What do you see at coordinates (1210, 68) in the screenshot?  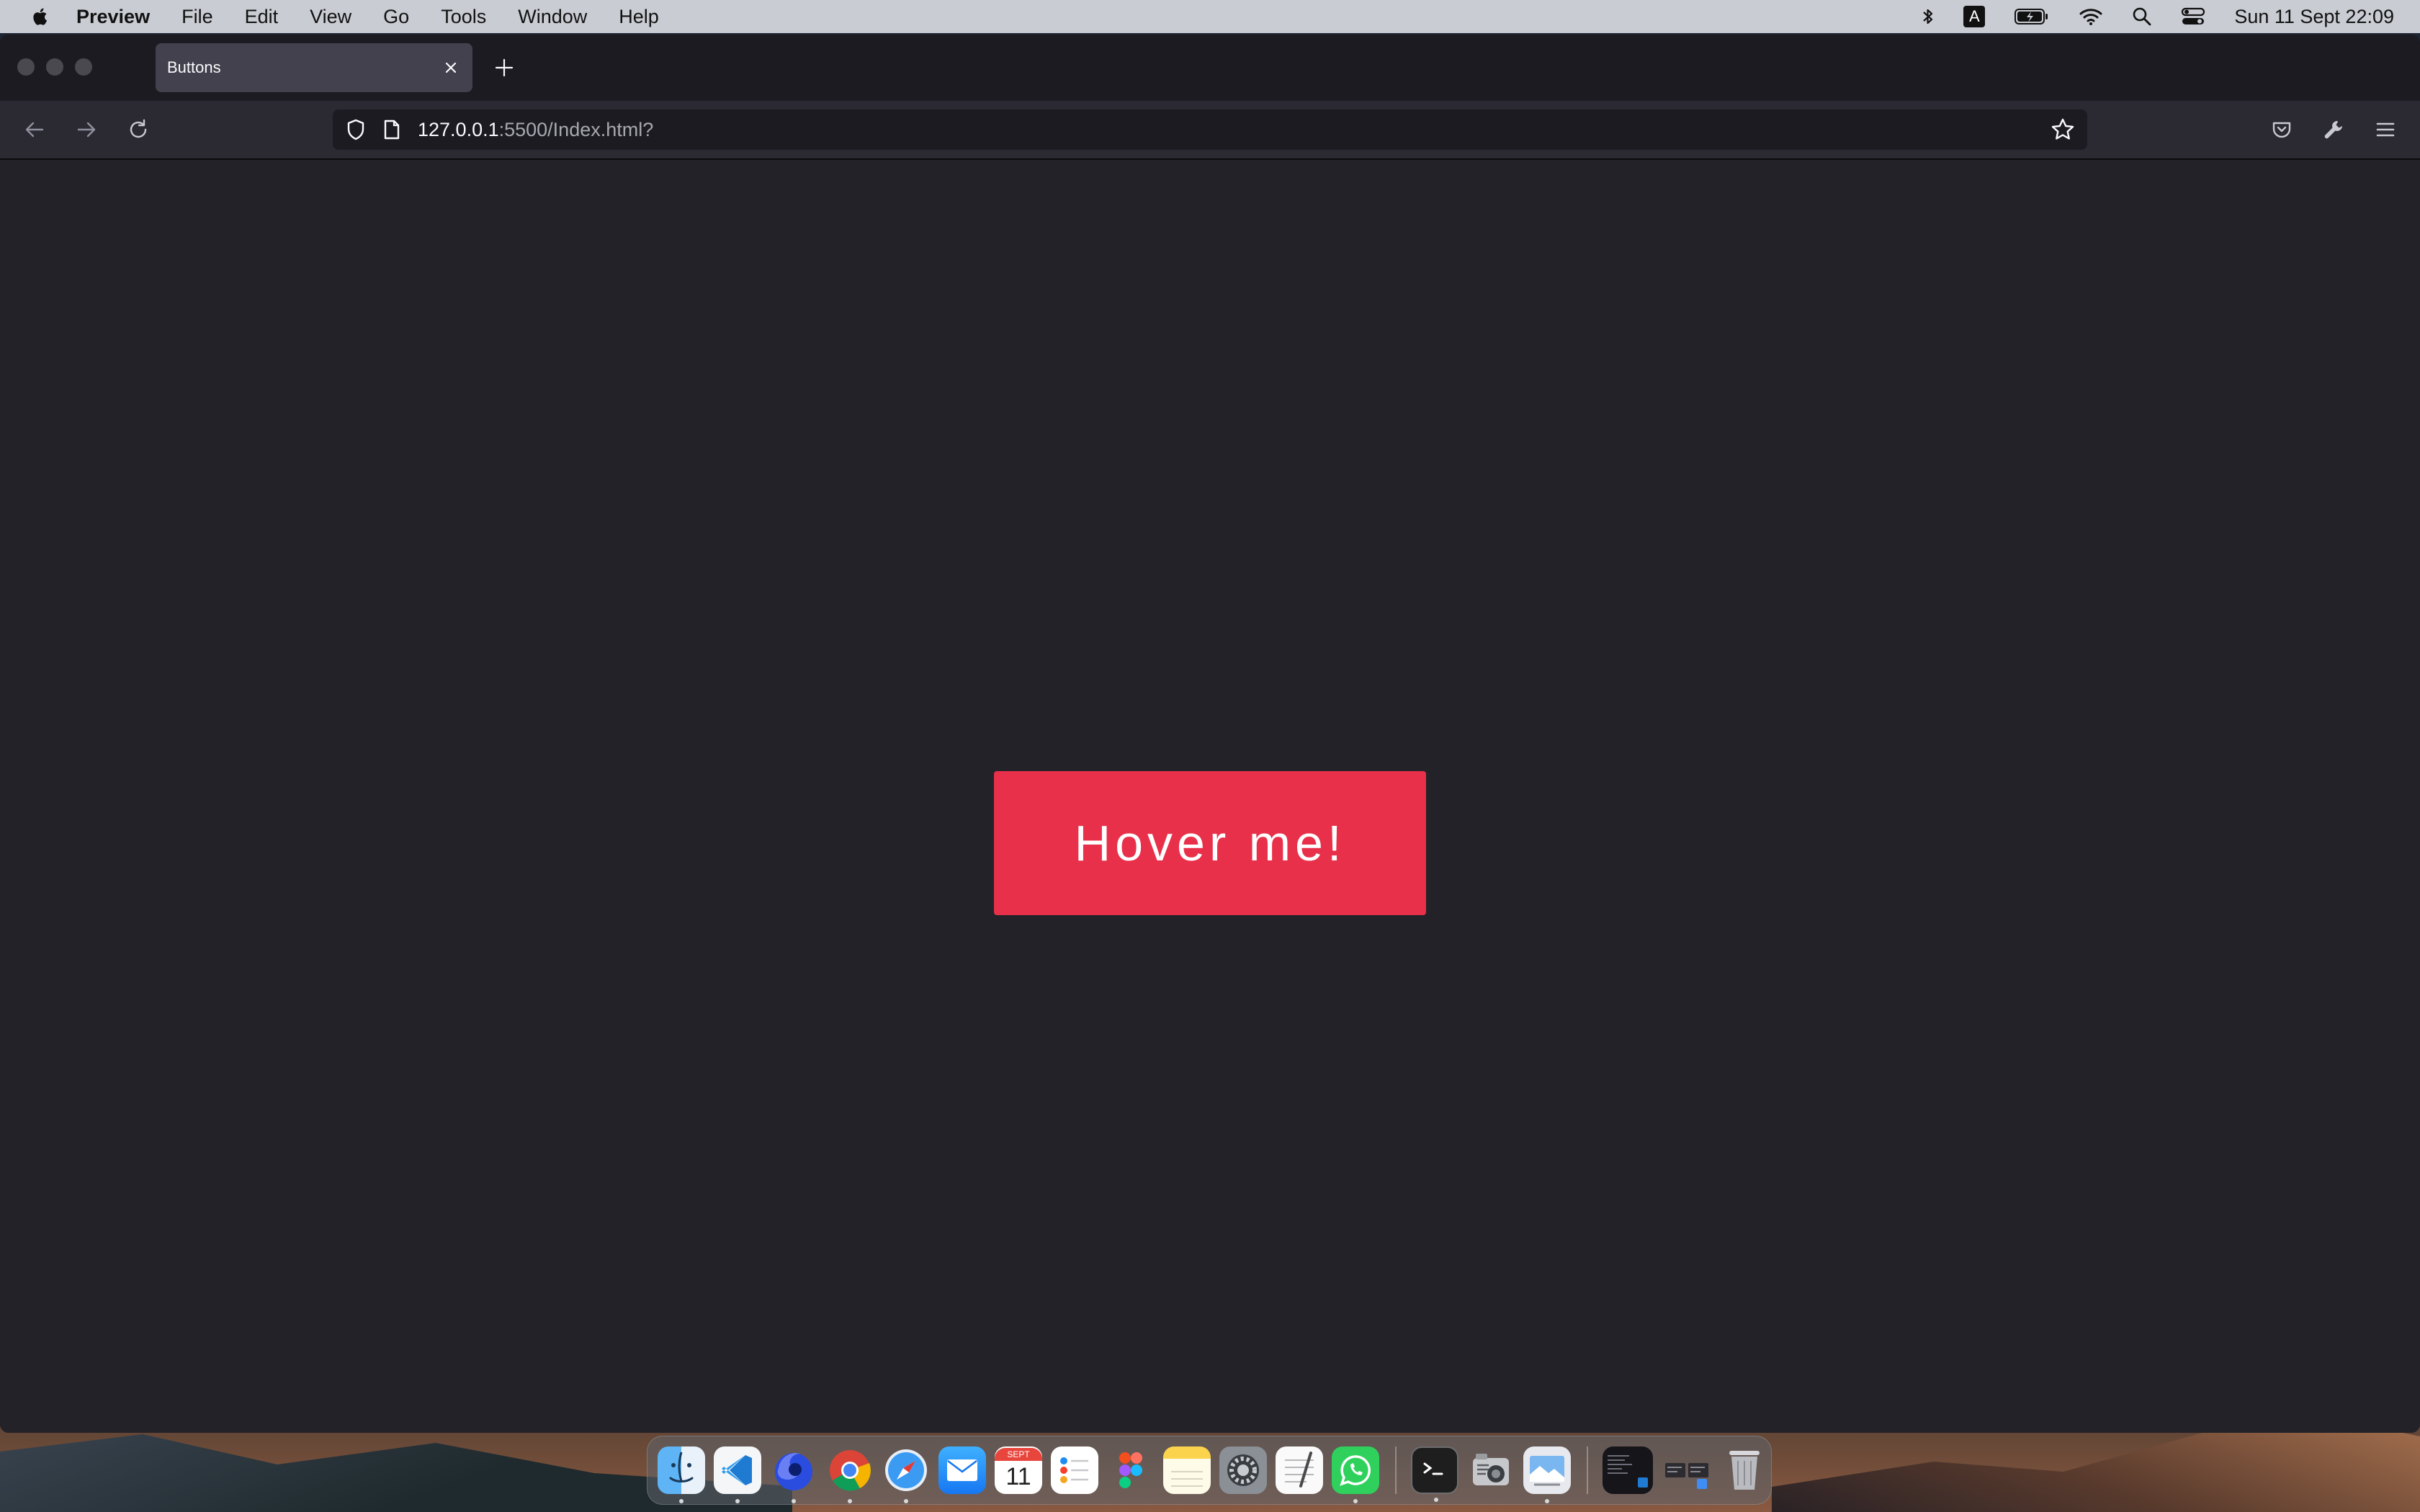 I see `tab-bar: Buttons` at bounding box center [1210, 68].